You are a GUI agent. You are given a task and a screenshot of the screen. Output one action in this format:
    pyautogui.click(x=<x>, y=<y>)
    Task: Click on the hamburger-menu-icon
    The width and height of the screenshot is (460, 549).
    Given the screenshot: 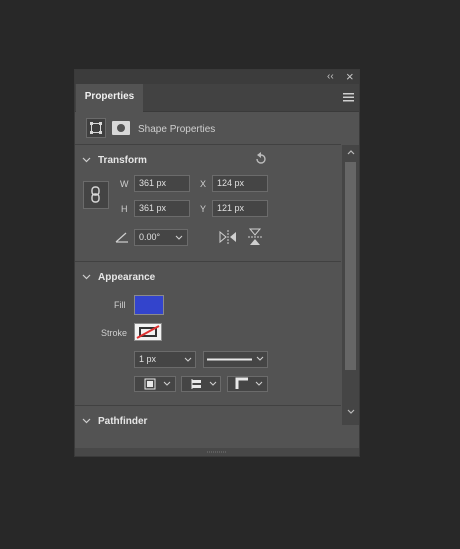 What is the action you would take?
    pyautogui.click(x=349, y=97)
    